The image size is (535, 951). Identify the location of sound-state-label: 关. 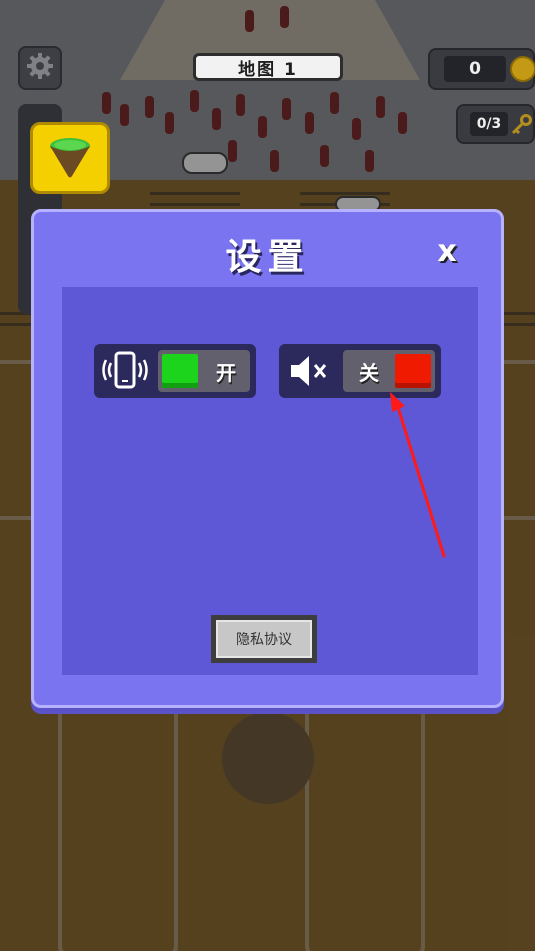
(369, 372).